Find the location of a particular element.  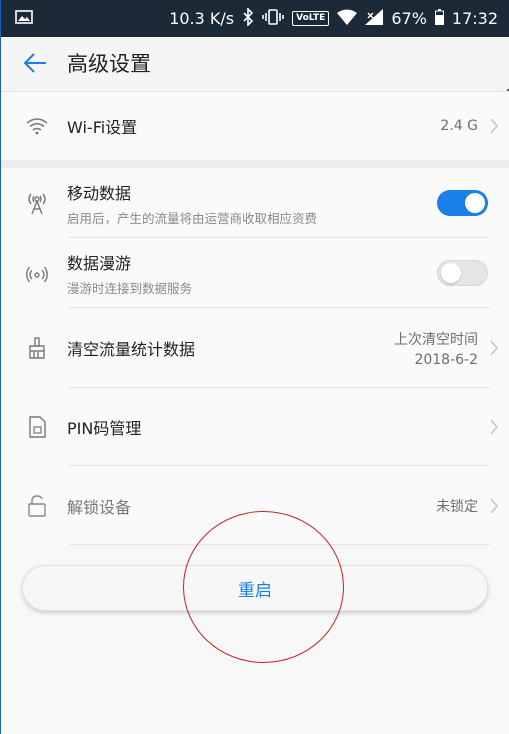

lock-status-value: 未锁定 is located at coordinates (457, 506).